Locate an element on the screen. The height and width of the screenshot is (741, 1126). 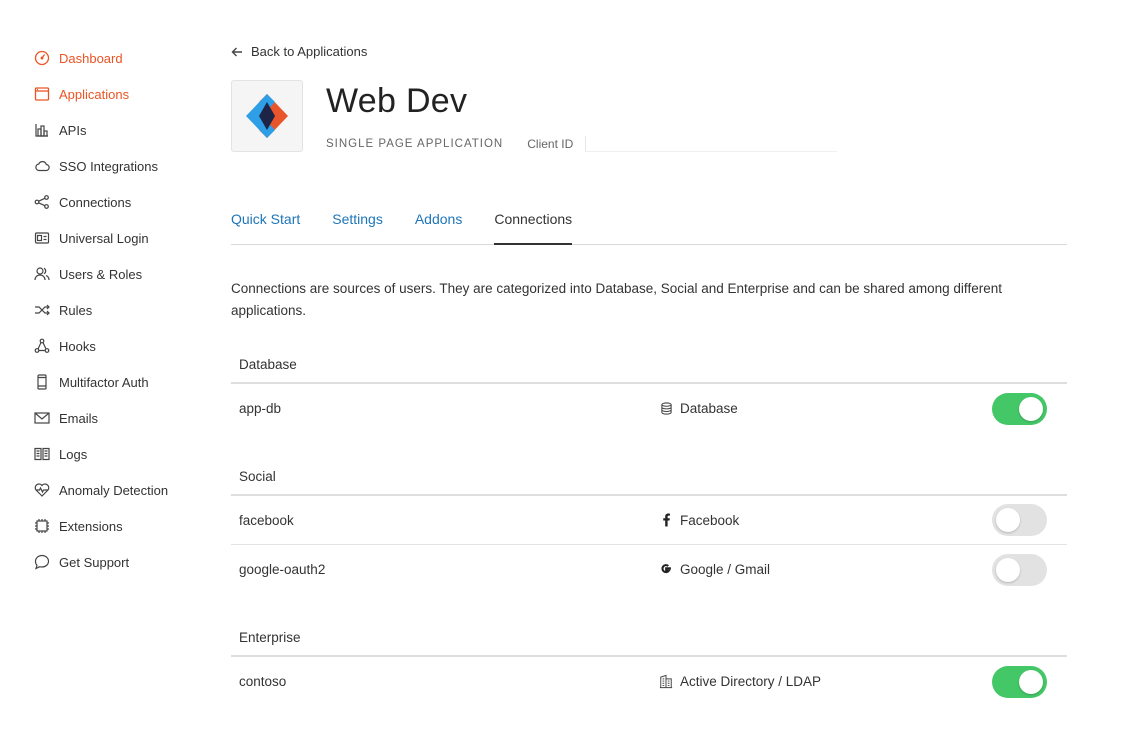
hooks-icon is located at coordinates (42, 346).